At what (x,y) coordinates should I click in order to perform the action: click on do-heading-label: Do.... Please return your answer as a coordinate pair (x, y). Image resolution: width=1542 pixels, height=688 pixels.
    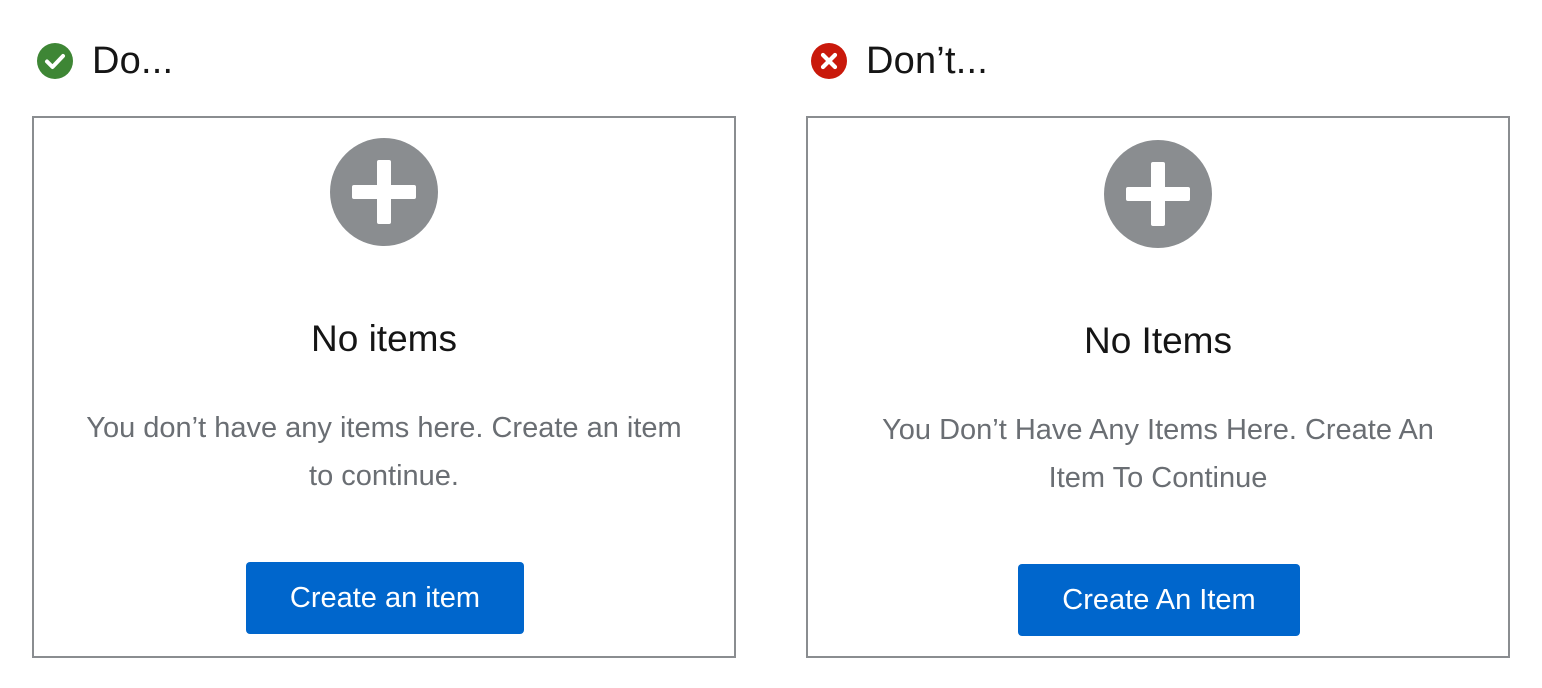
    Looking at the image, I should click on (133, 60).